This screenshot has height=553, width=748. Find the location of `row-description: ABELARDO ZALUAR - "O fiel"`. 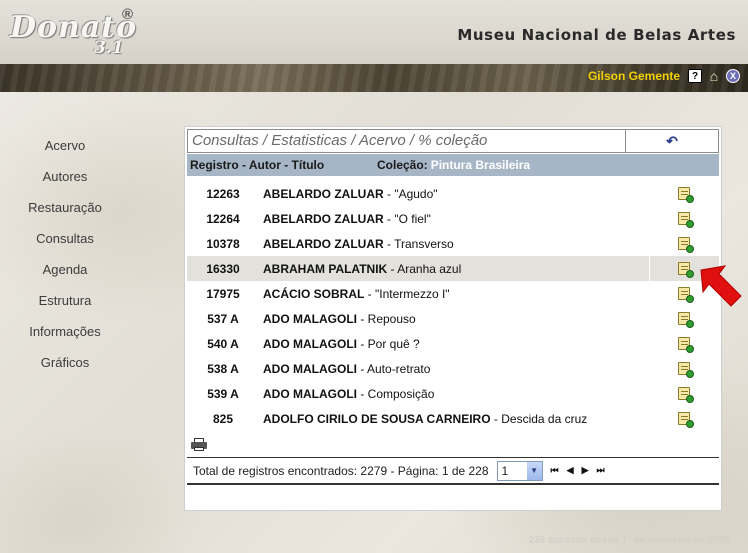

row-description: ABELARDO ZALUAR - "O fiel" is located at coordinates (454, 219).